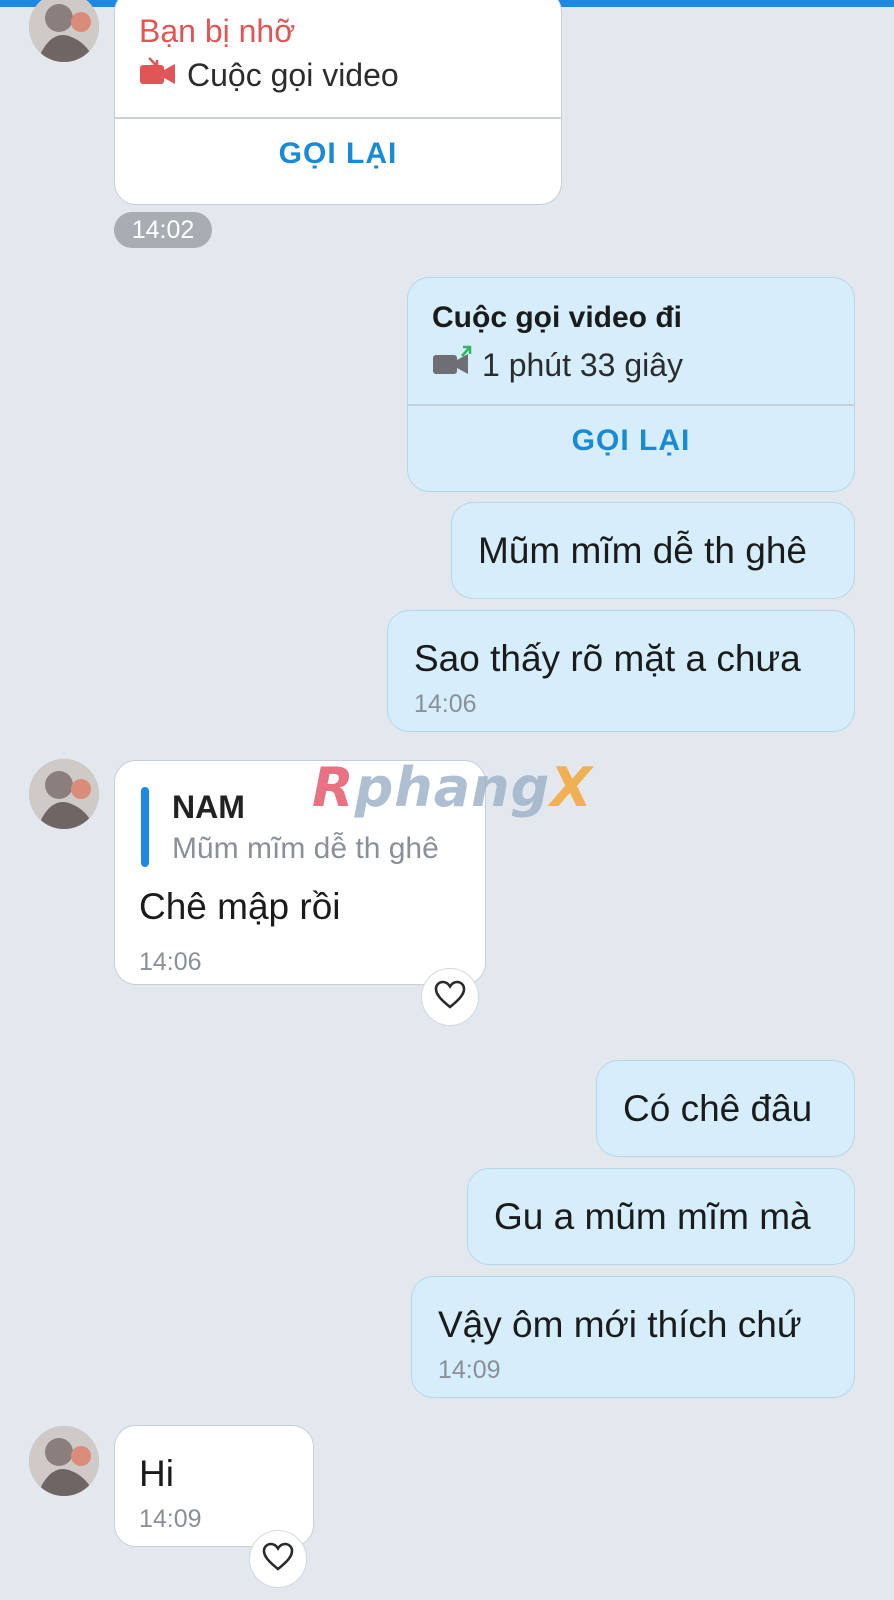 The width and height of the screenshot is (894, 1600). Describe the element at coordinates (452, 364) in the screenshot. I see `outgoing-video-call-icon` at that location.